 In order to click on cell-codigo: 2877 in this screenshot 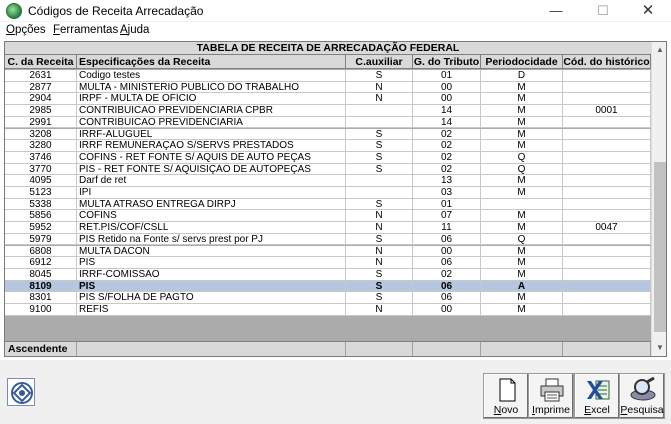, I will do `click(41, 87)`.